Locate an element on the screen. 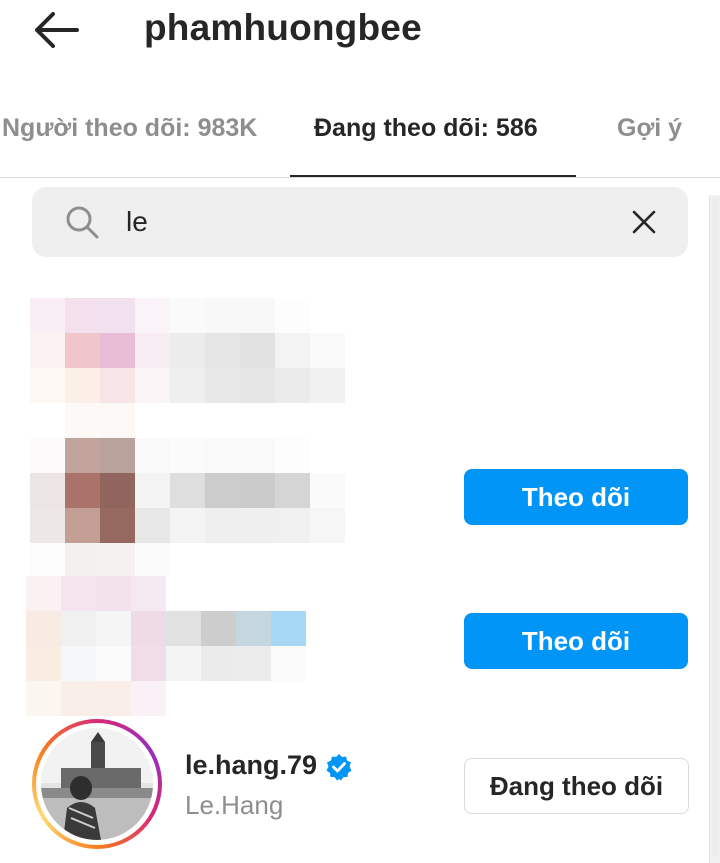  tab-suggestions: Gợi ý is located at coordinates (649, 128).